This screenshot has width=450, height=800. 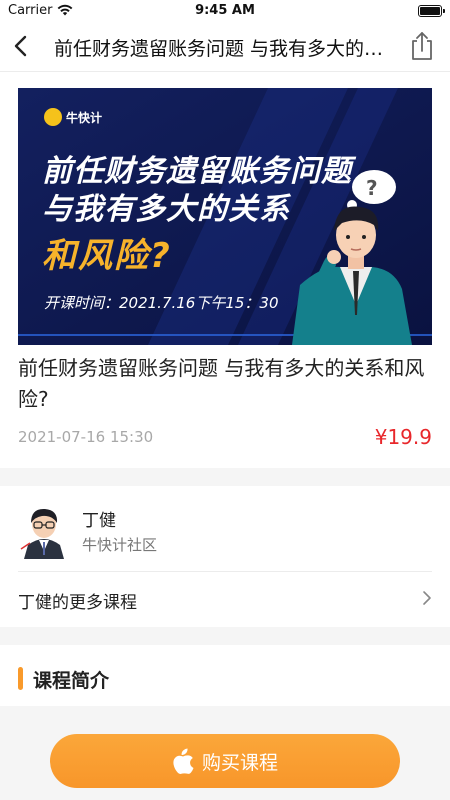 I want to click on teacher-name: 丁健, so click(x=99, y=521).